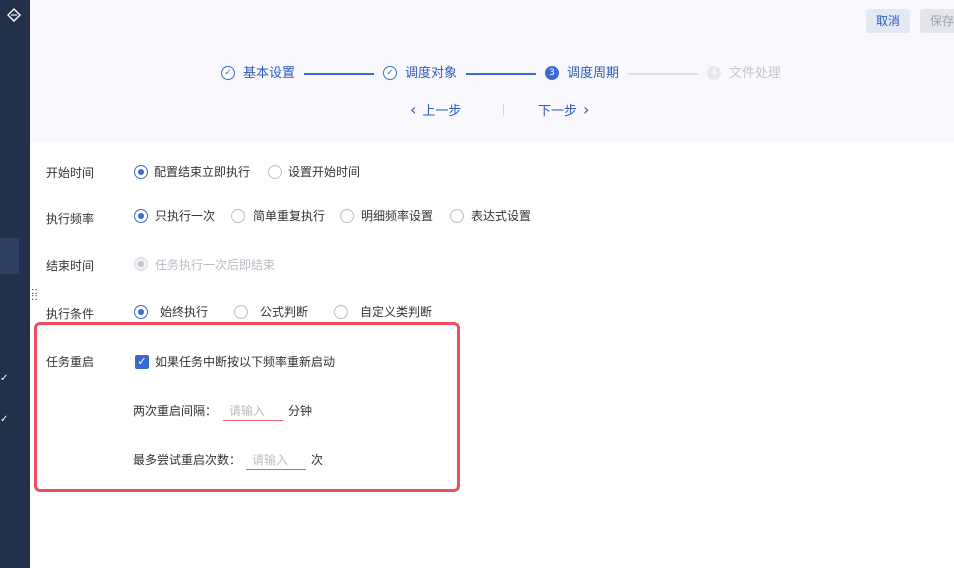  What do you see at coordinates (347, 216) in the screenshot?
I see `freq-detail-radio` at bounding box center [347, 216].